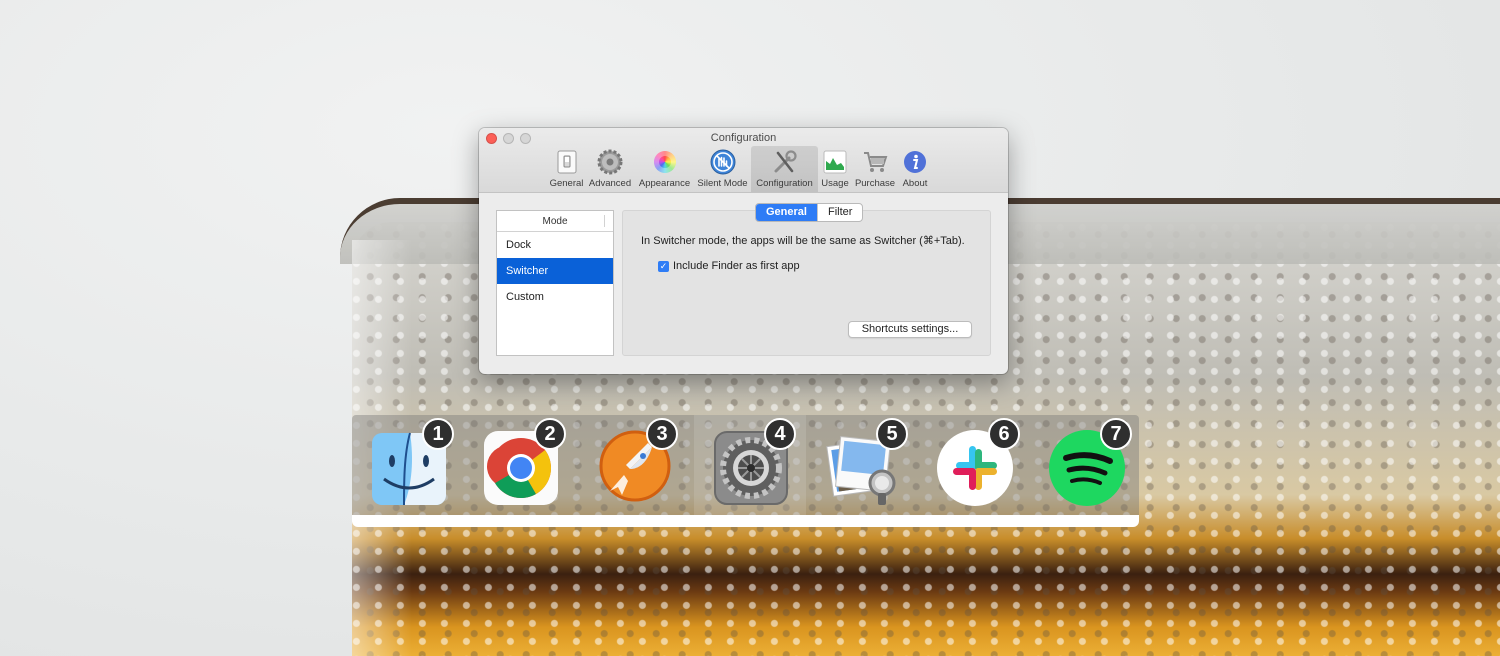 The image size is (1500, 656). I want to click on panel-tabs: General Filter, so click(809, 212).